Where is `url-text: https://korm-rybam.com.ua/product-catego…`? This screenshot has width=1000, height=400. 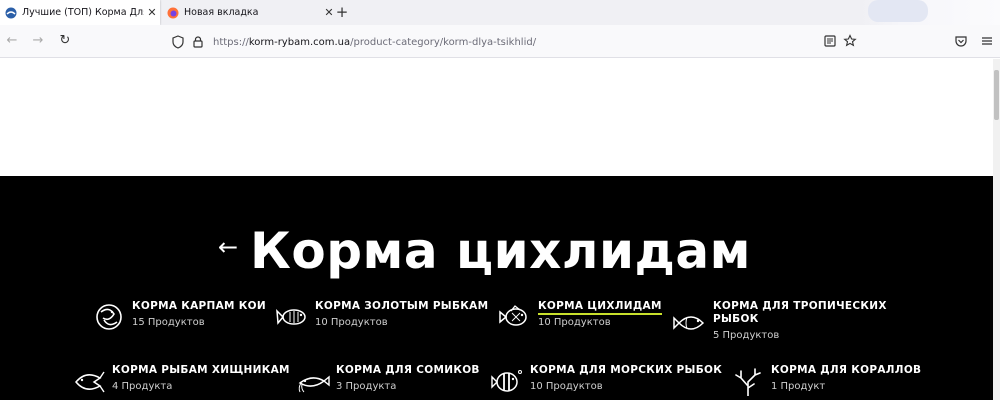
url-text: https://korm-rybam.com.ua/product-catego… is located at coordinates (374, 42).